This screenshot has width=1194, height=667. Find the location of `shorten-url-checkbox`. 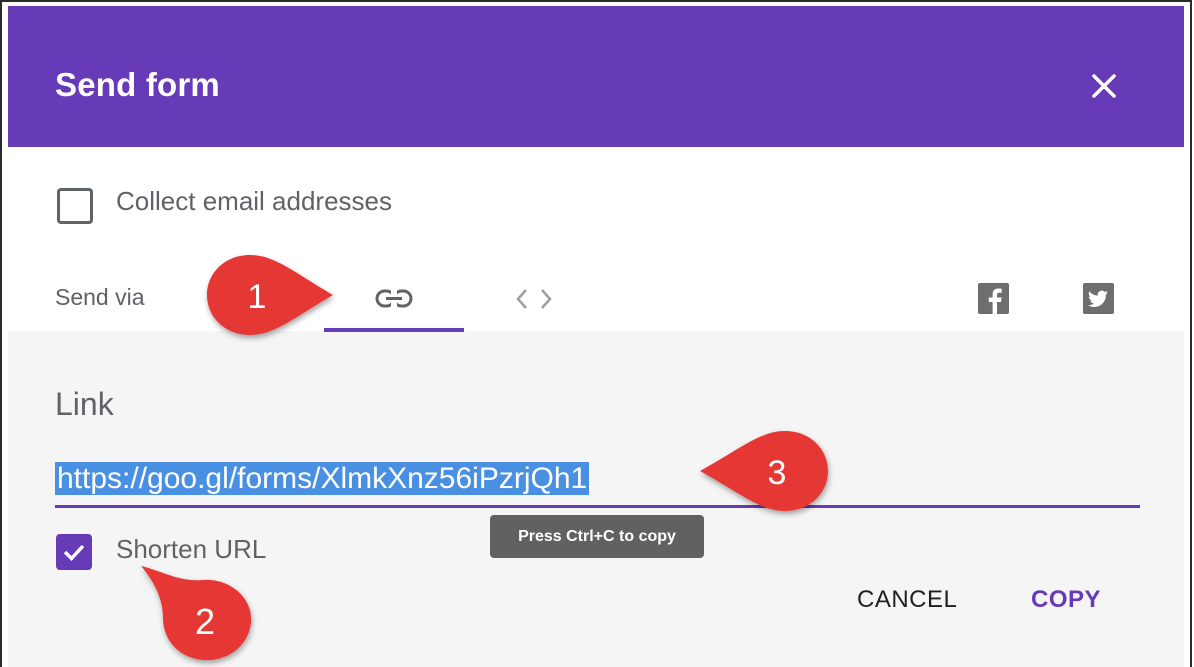

shorten-url-checkbox is located at coordinates (74, 552).